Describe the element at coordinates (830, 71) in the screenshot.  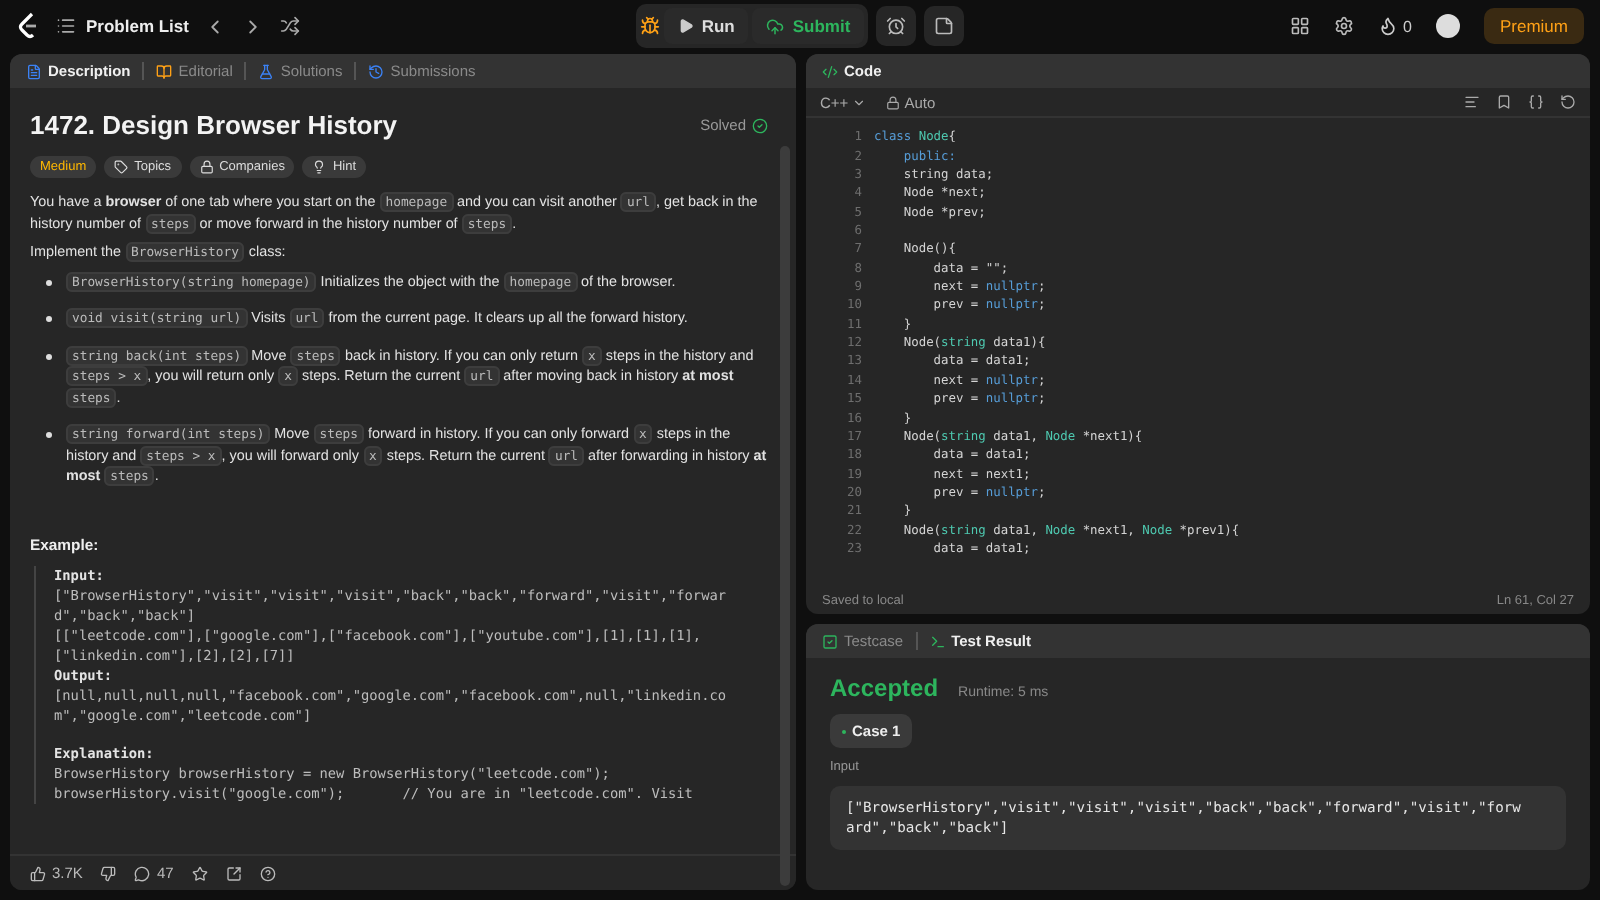
I see `code-icon` at that location.